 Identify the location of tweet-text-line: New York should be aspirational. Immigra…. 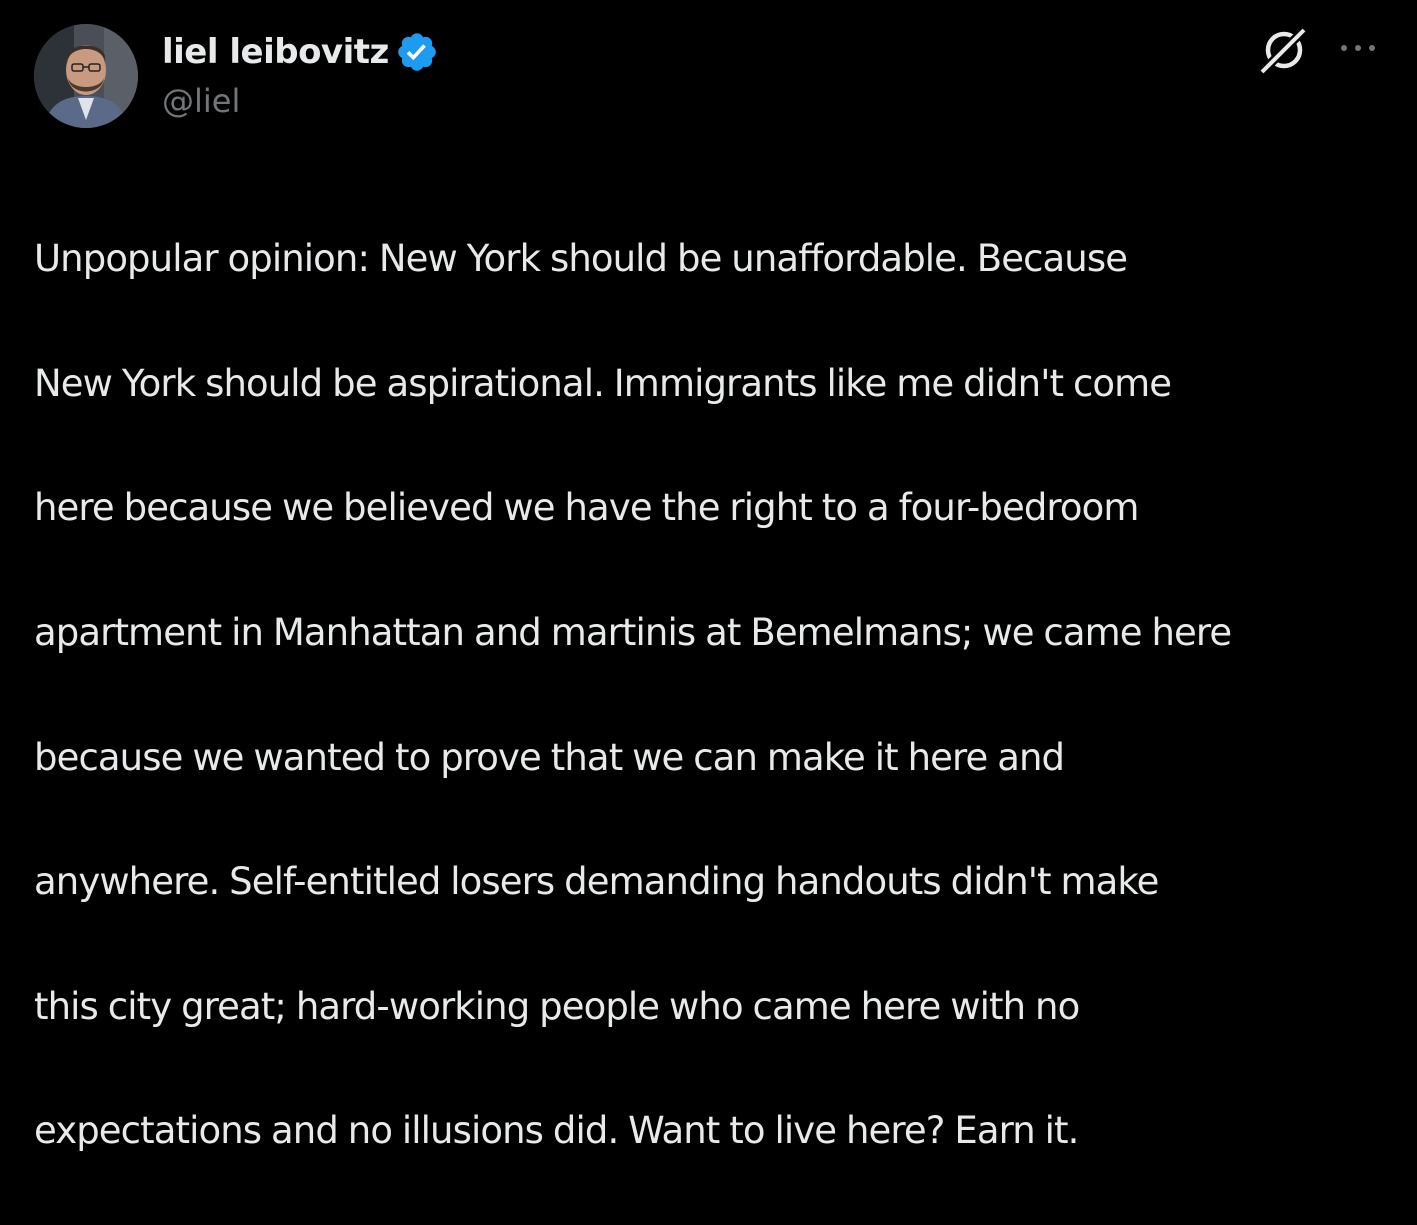
(603, 383).